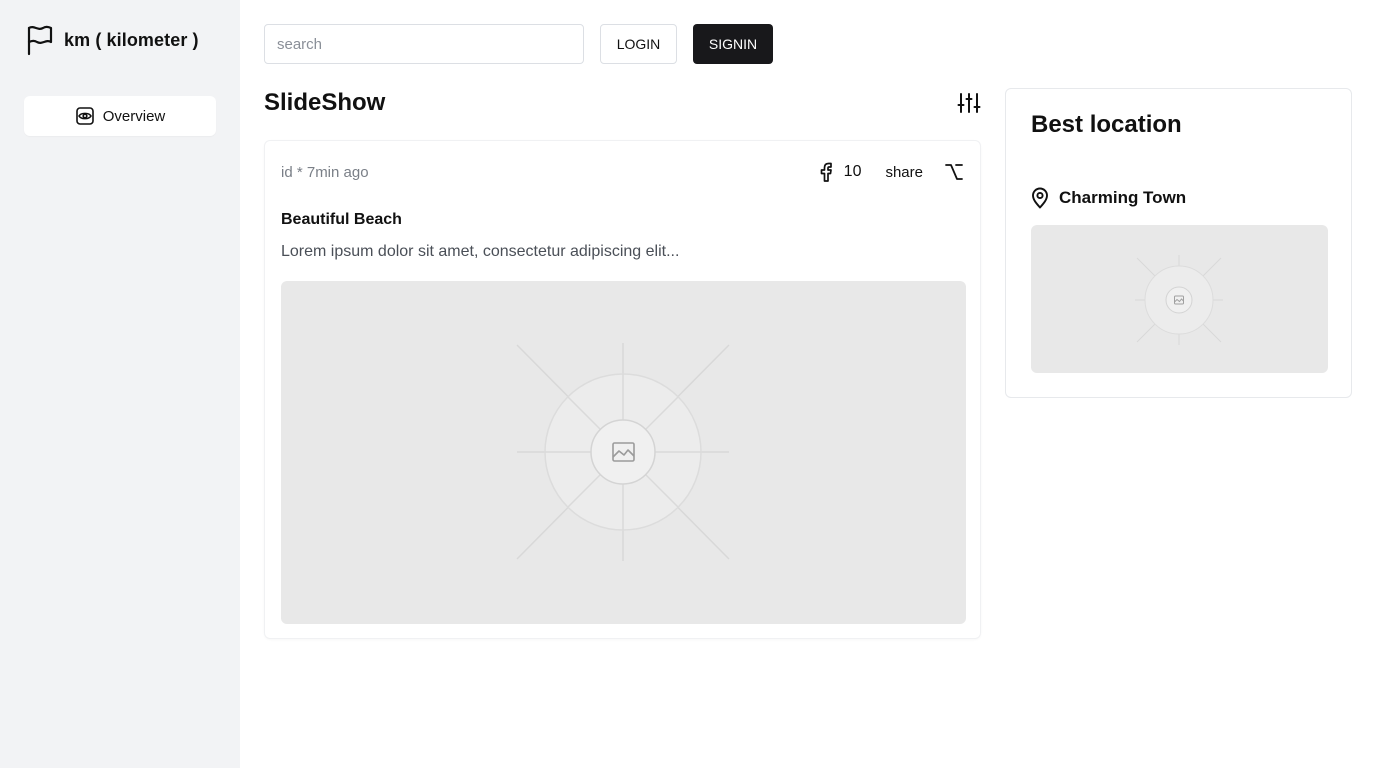 The height and width of the screenshot is (768, 1376). I want to click on eye-icon, so click(85, 116).